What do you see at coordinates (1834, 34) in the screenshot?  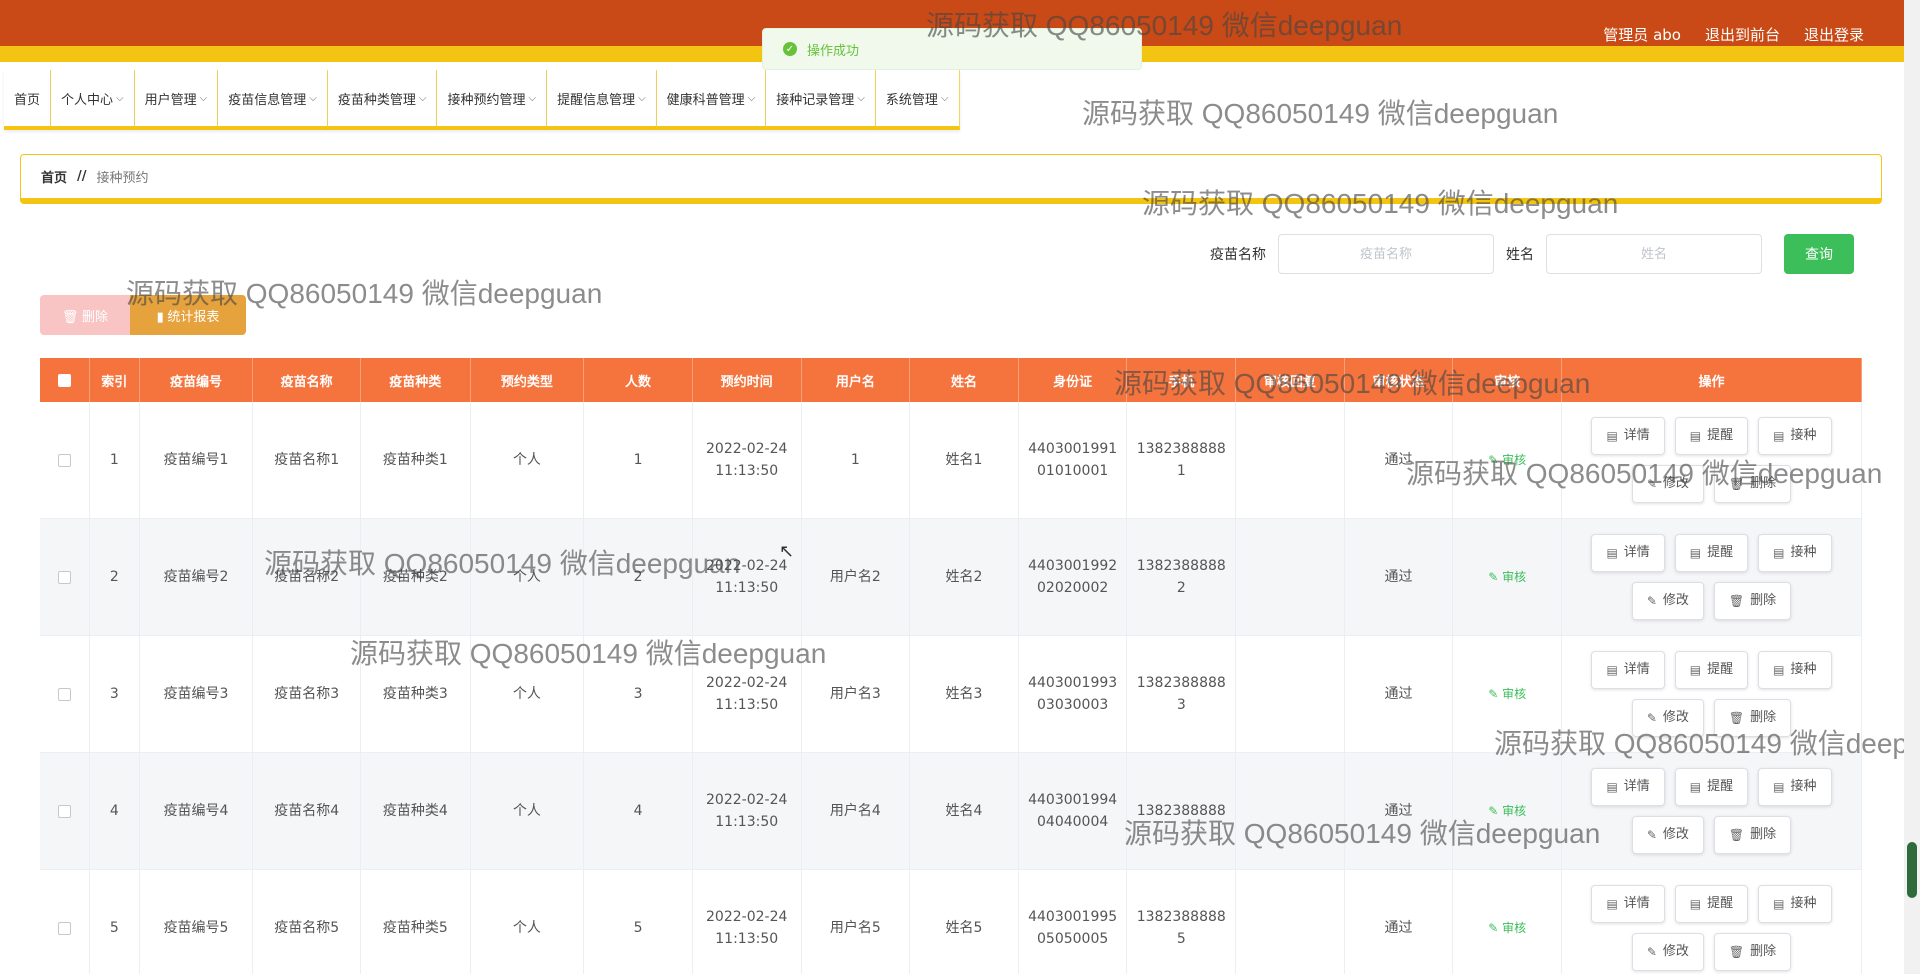 I see `logout-link: 退出登录` at bounding box center [1834, 34].